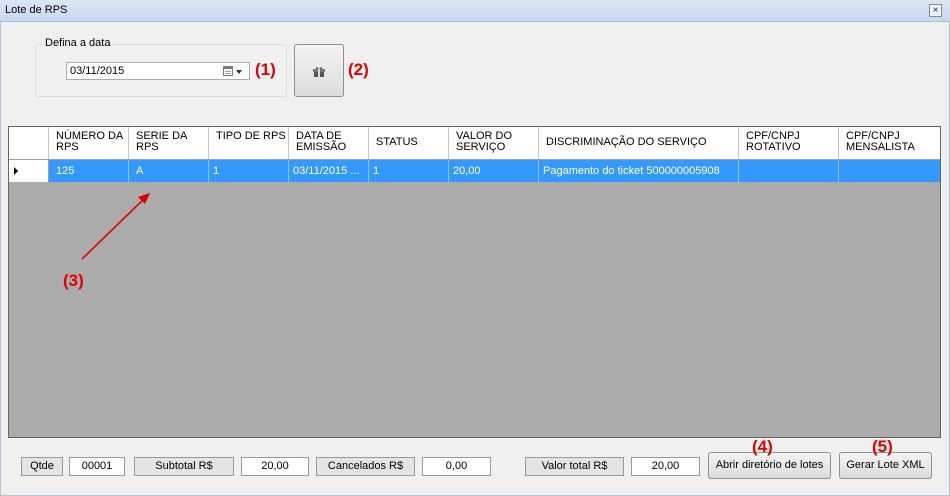 The width and height of the screenshot is (950, 496). I want to click on cell-cpf-rotativo, so click(789, 171).